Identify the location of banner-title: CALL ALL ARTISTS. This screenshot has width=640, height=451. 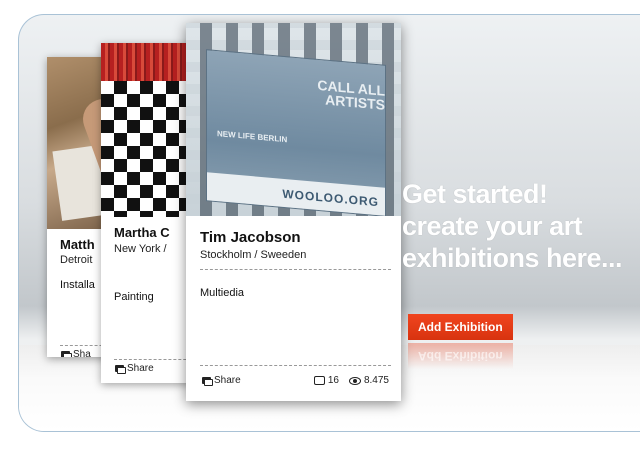
(351, 94).